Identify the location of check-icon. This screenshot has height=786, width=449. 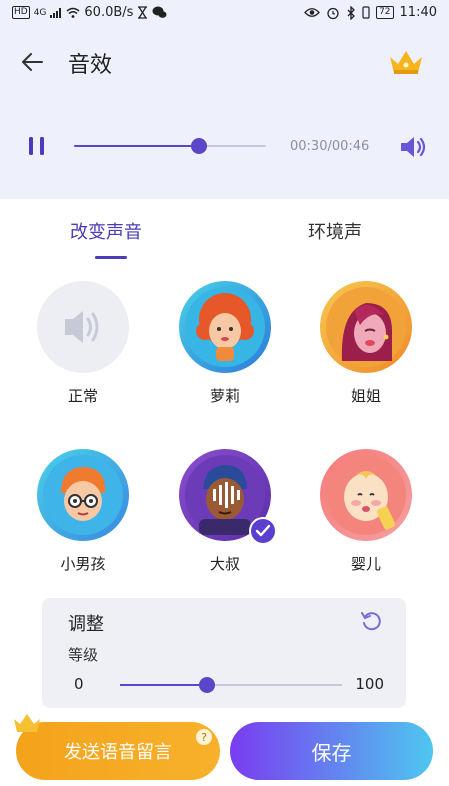
(263, 530).